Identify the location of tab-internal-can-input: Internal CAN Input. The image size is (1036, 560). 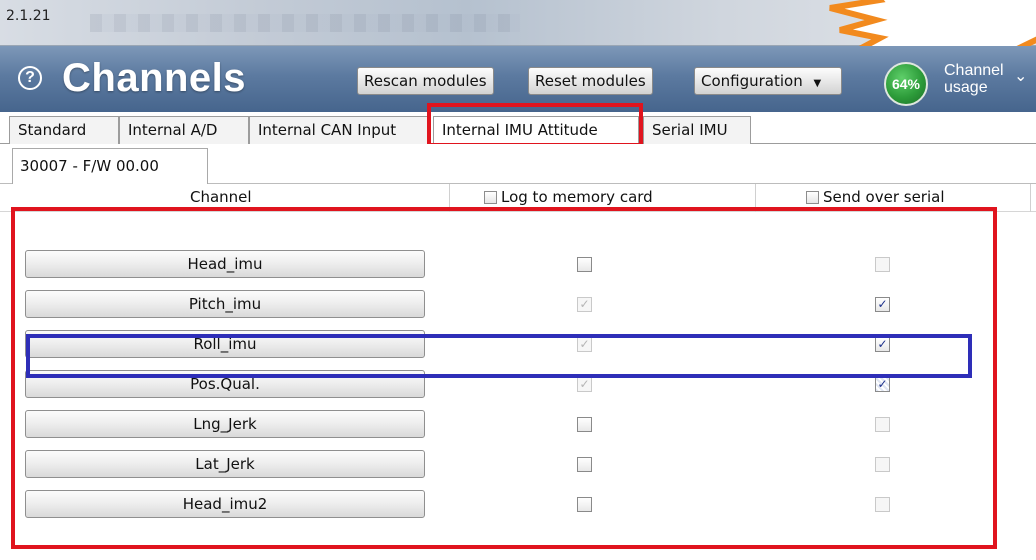
(339, 130).